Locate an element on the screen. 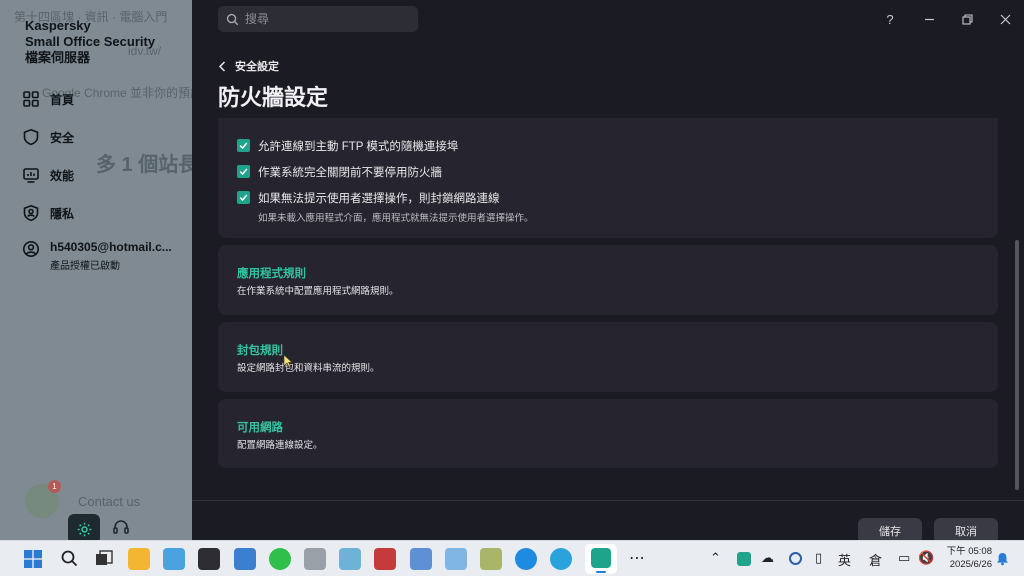 This screenshot has width=1024, height=576. sidebar-item-label: 首頁 is located at coordinates (62, 99).